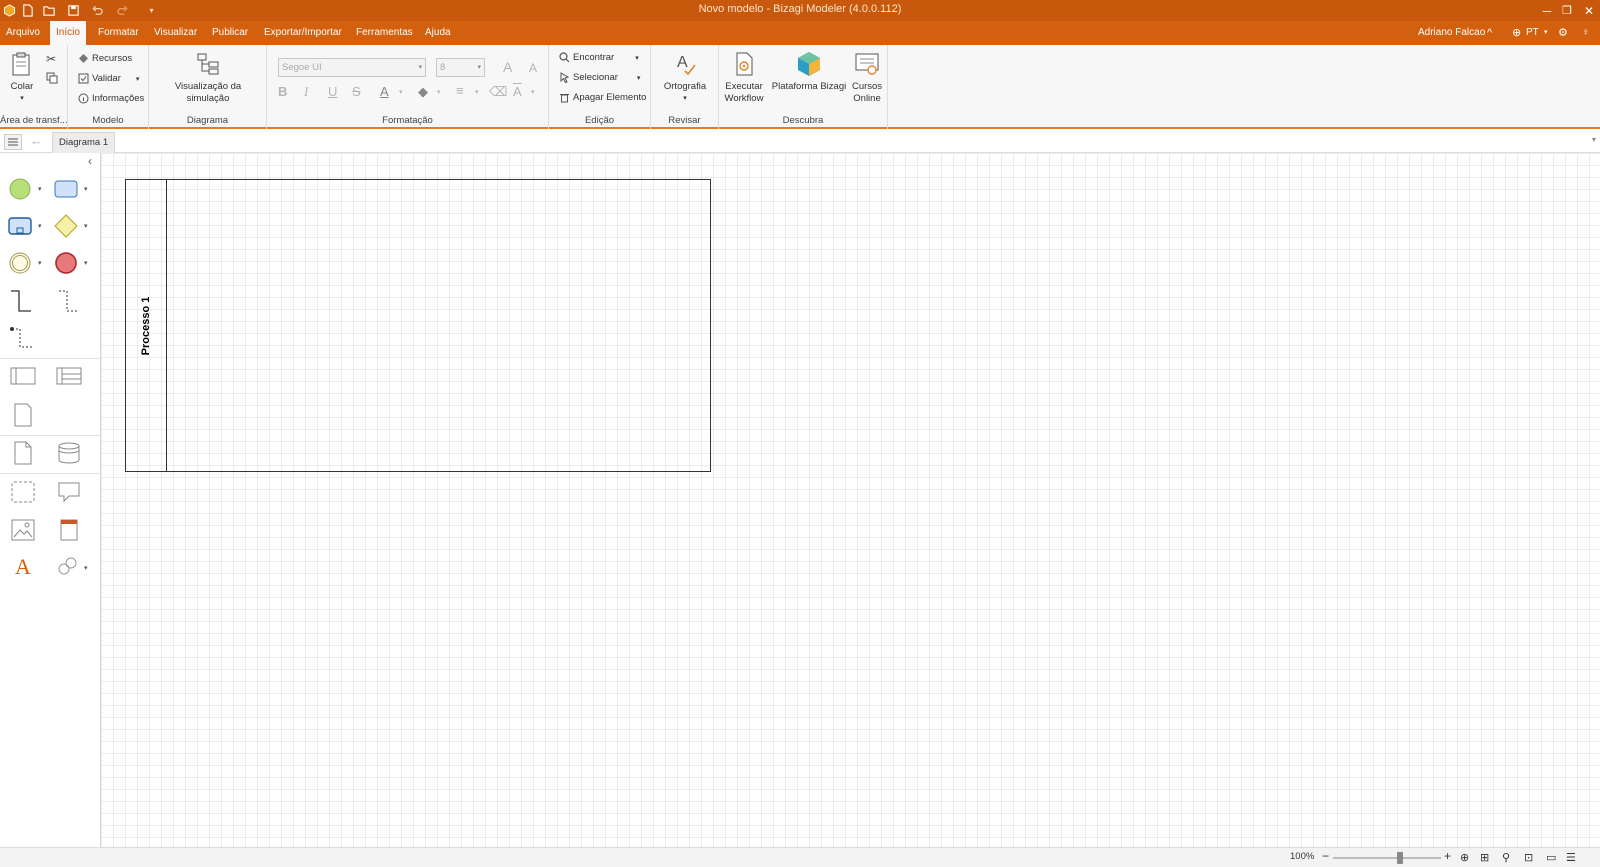  What do you see at coordinates (1387, 858) in the screenshot?
I see `zoom-slider` at bounding box center [1387, 858].